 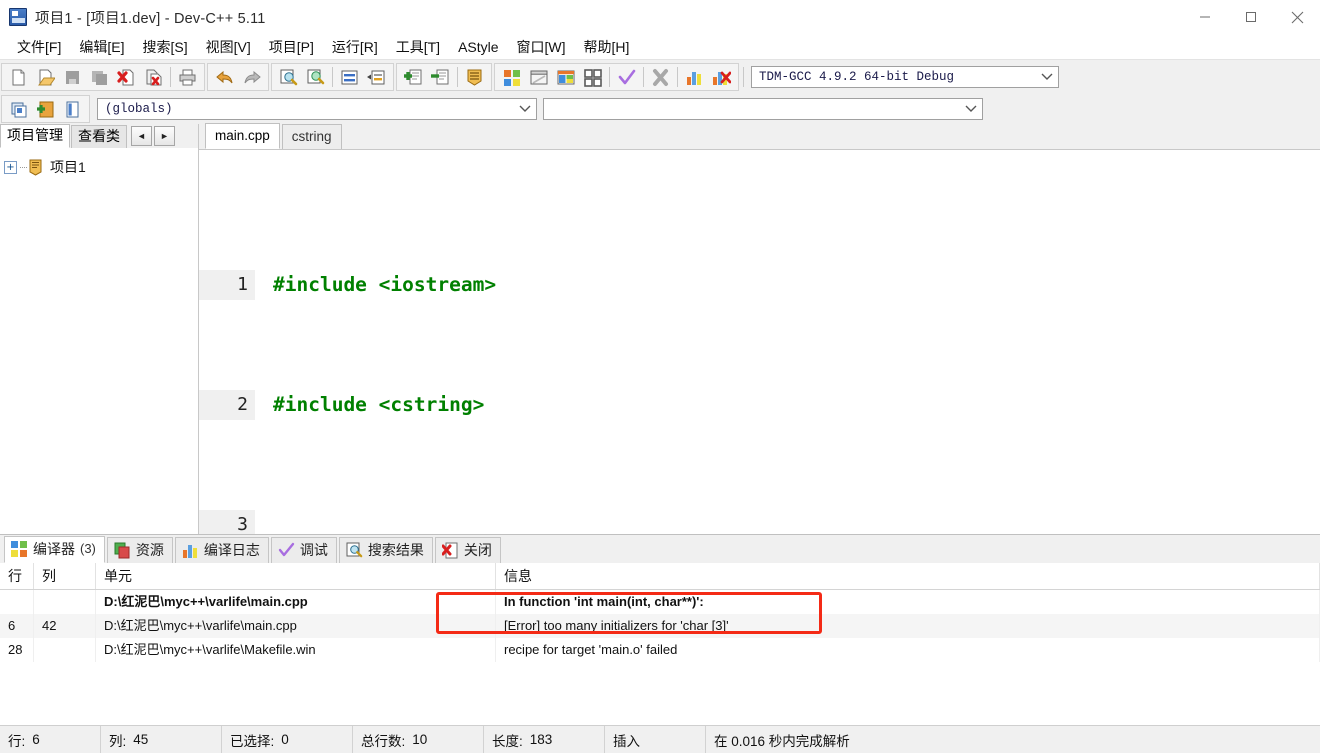 What do you see at coordinates (385, 550) in the screenshot?
I see `tab-search-results: 搜索结果` at bounding box center [385, 550].